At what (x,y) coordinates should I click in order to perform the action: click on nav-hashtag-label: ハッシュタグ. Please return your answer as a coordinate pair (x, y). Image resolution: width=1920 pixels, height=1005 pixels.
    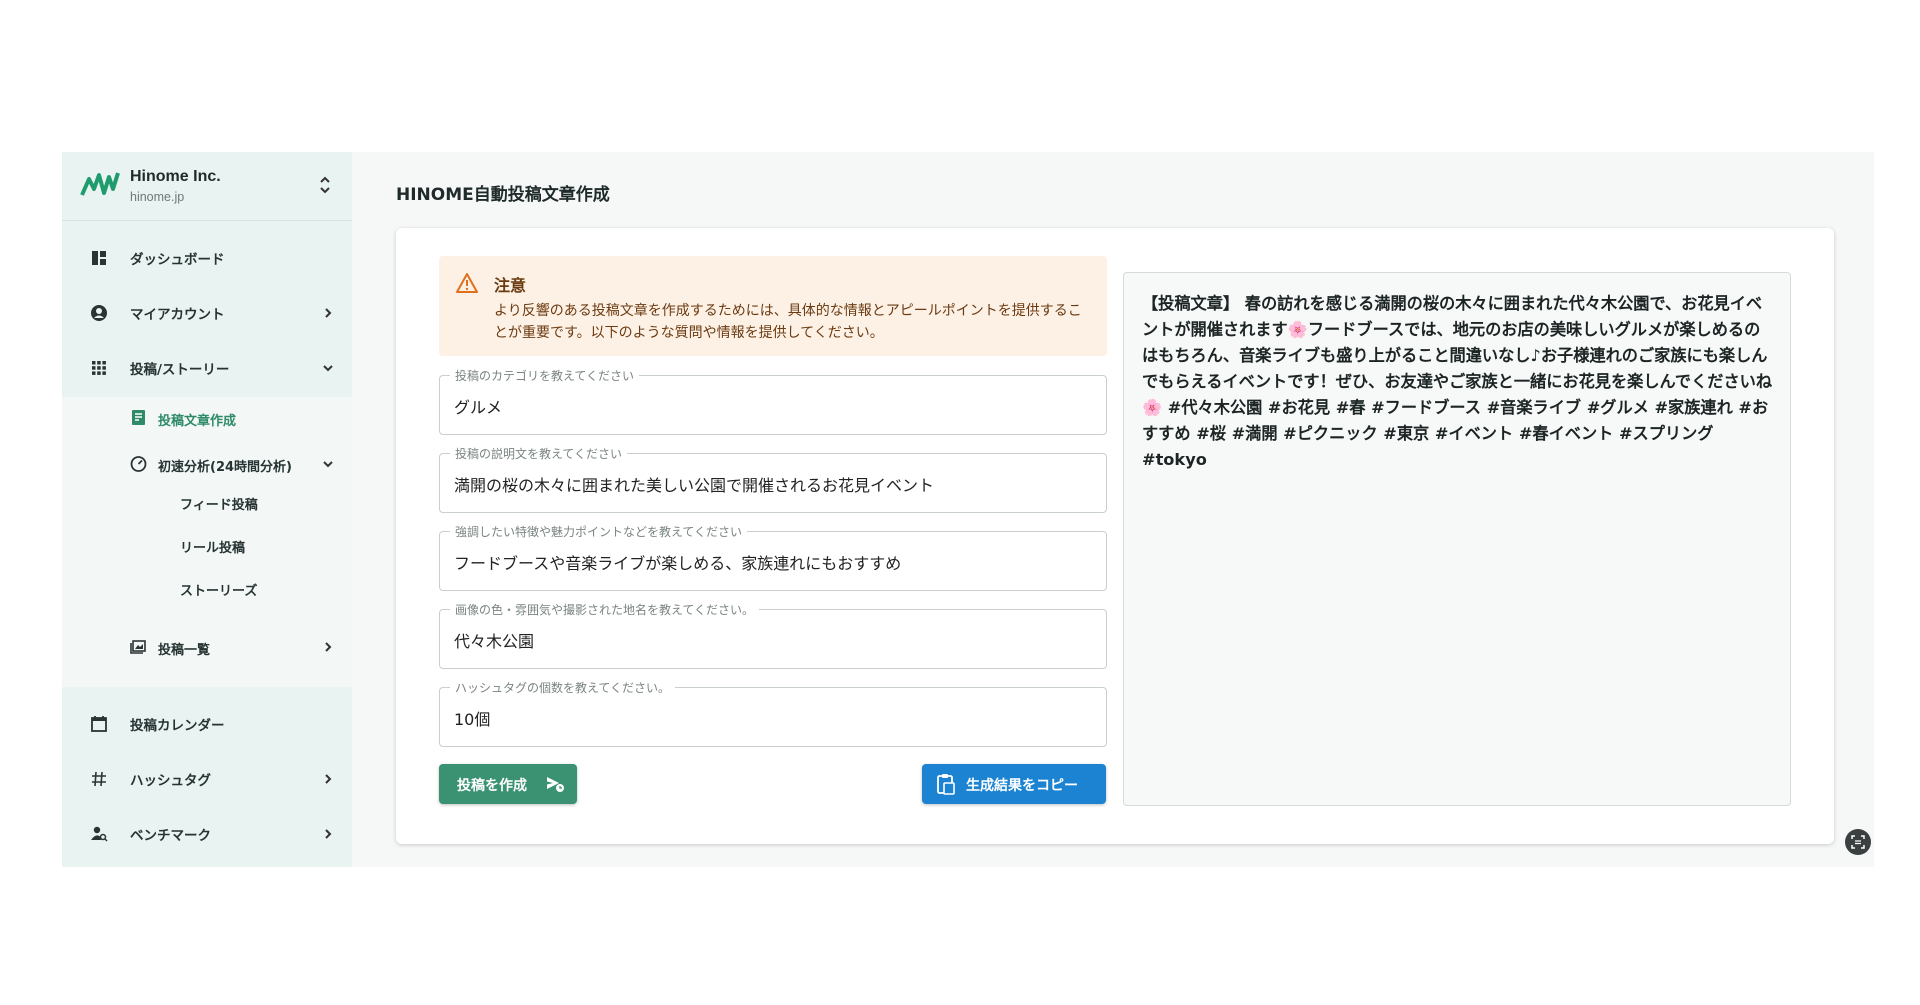
    Looking at the image, I should click on (170, 781).